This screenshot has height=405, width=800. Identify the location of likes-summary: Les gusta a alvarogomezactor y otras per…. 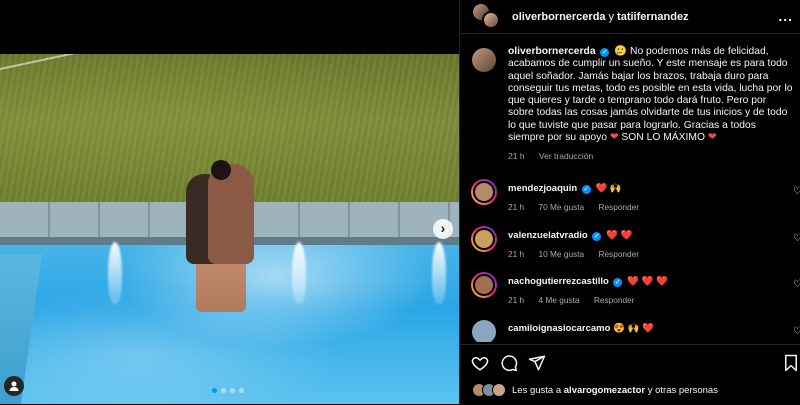
(595, 390).